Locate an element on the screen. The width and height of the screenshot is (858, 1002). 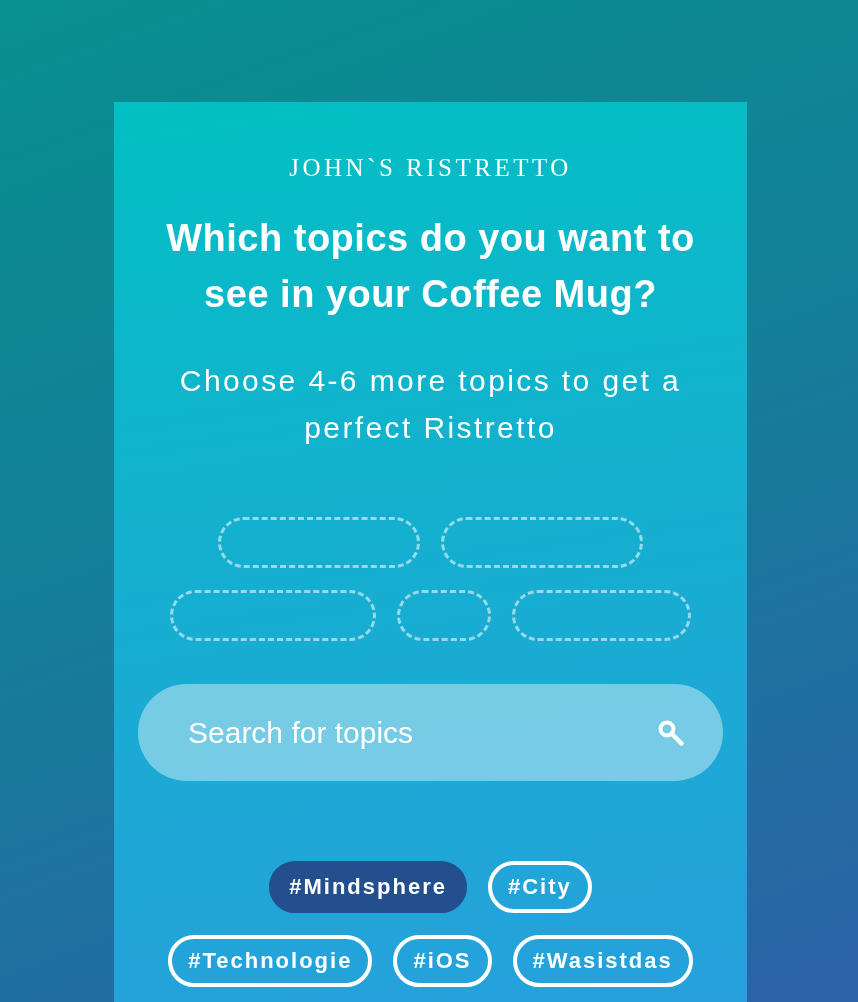
topic-chip: #iOS is located at coordinates (442, 961).